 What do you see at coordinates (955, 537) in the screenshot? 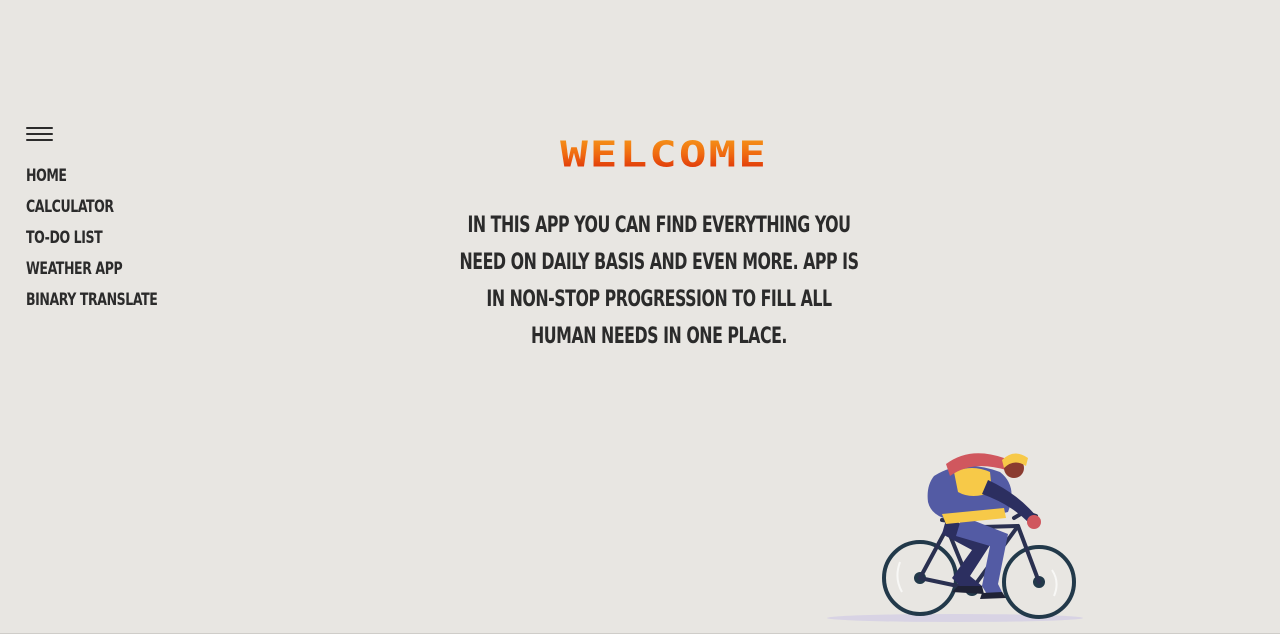
I see `cyclist-illustration` at bounding box center [955, 537].